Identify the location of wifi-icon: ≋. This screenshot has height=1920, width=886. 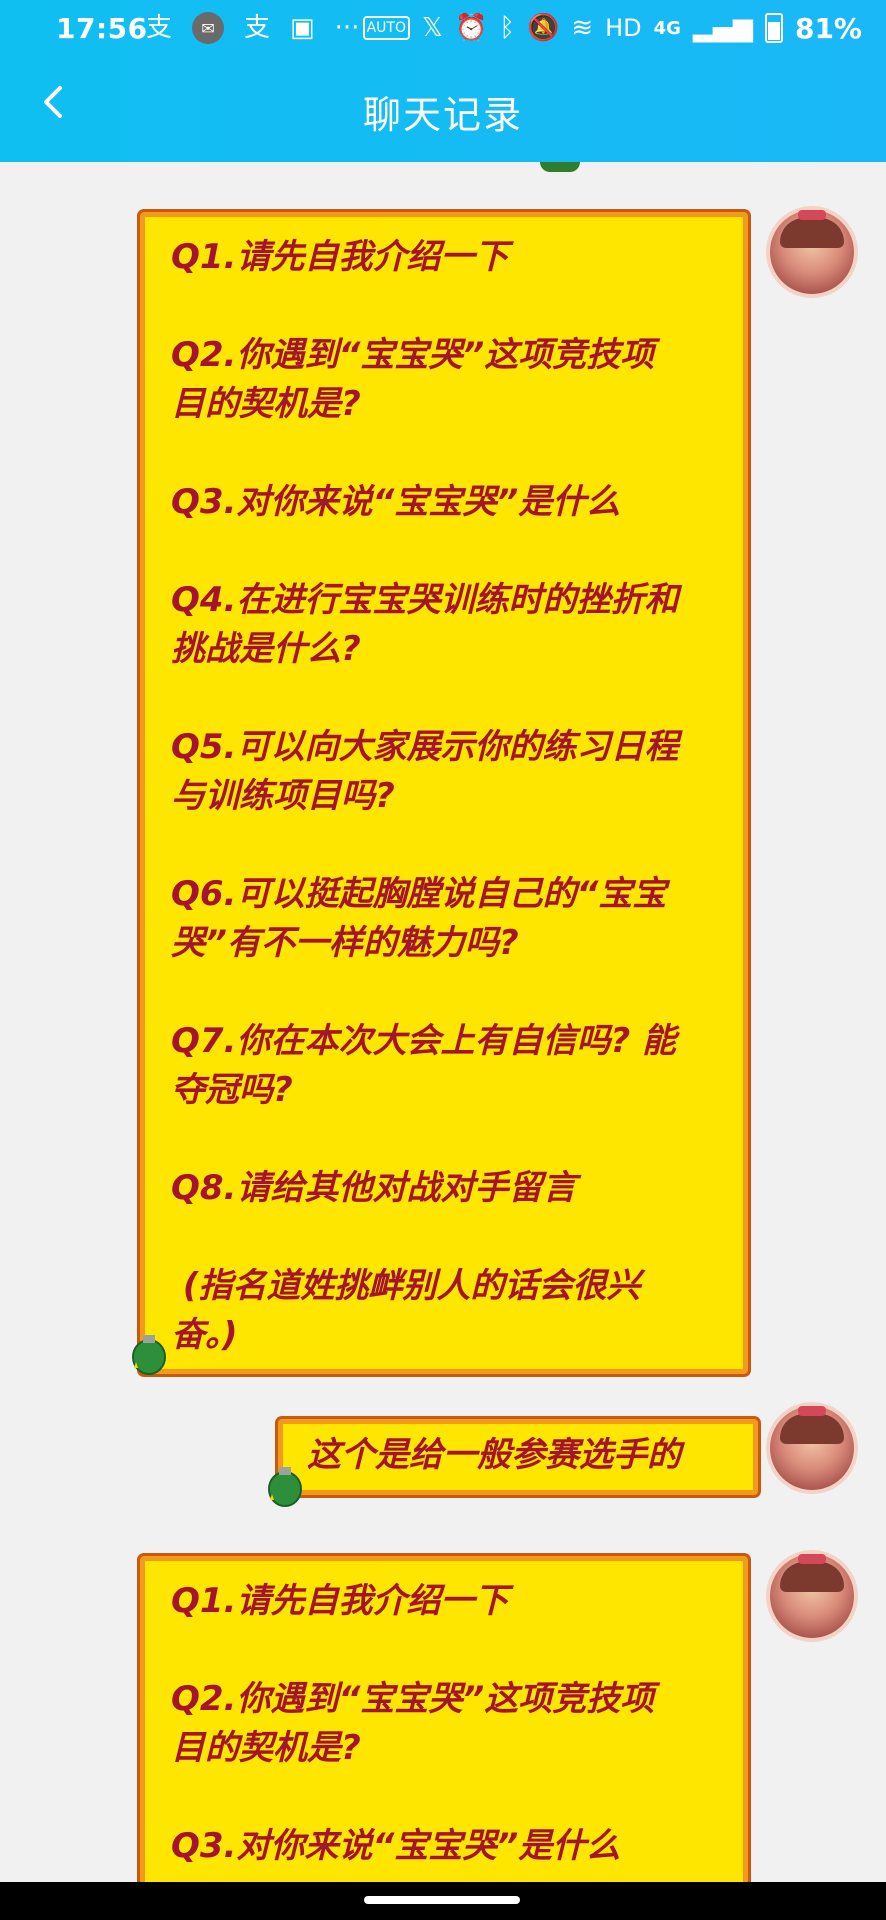
(582, 28).